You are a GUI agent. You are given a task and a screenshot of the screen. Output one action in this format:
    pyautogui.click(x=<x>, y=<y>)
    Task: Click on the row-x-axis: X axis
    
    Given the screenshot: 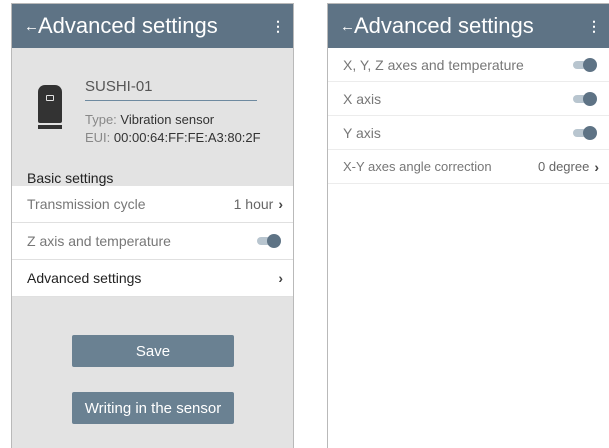 What is the action you would take?
    pyautogui.click(x=468, y=99)
    